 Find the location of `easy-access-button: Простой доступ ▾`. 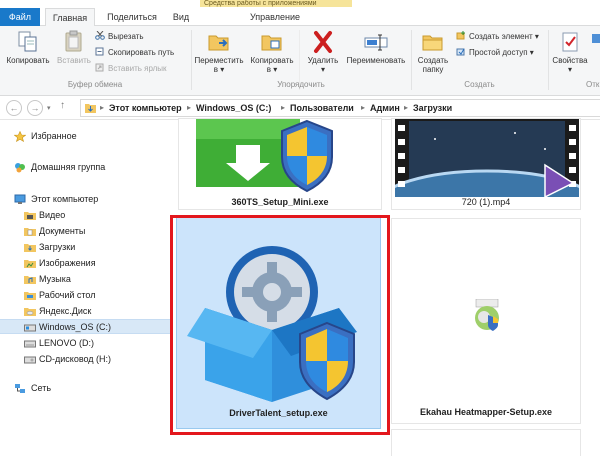

easy-access-button: Простой доступ ▾ is located at coordinates (495, 53).